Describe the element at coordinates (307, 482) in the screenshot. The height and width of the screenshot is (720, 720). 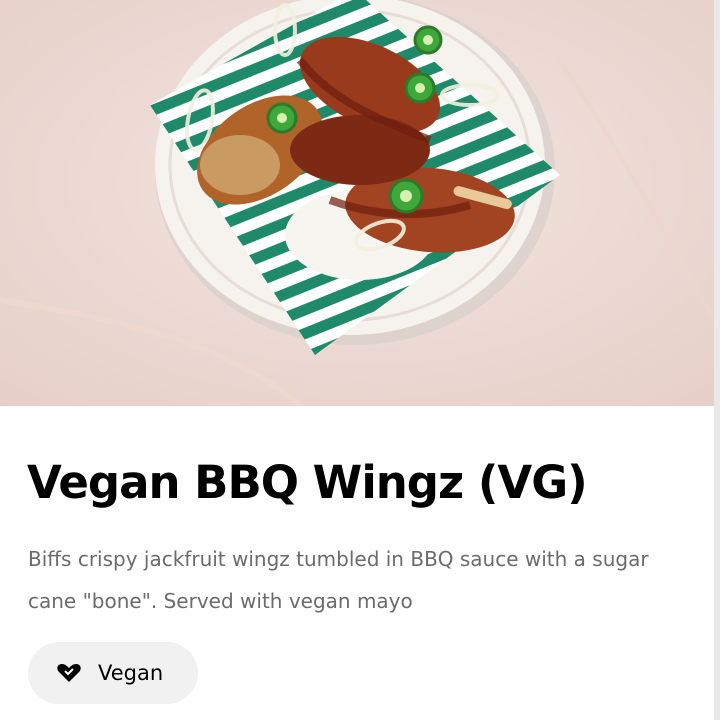
I see `item-title: Vegan BBQ Wingz (VG)` at that location.